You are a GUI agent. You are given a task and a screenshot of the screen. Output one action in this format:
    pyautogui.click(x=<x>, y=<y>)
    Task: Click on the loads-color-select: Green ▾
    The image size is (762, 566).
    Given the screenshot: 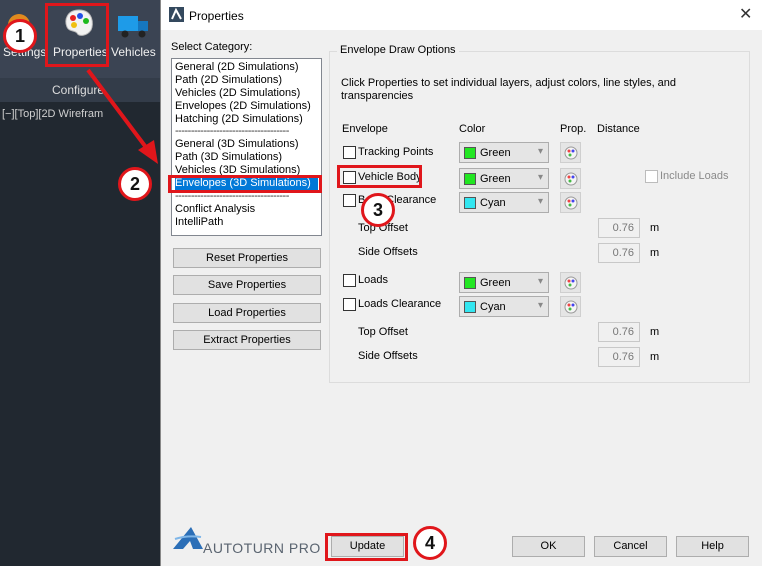 What is the action you would take?
    pyautogui.click(x=504, y=282)
    